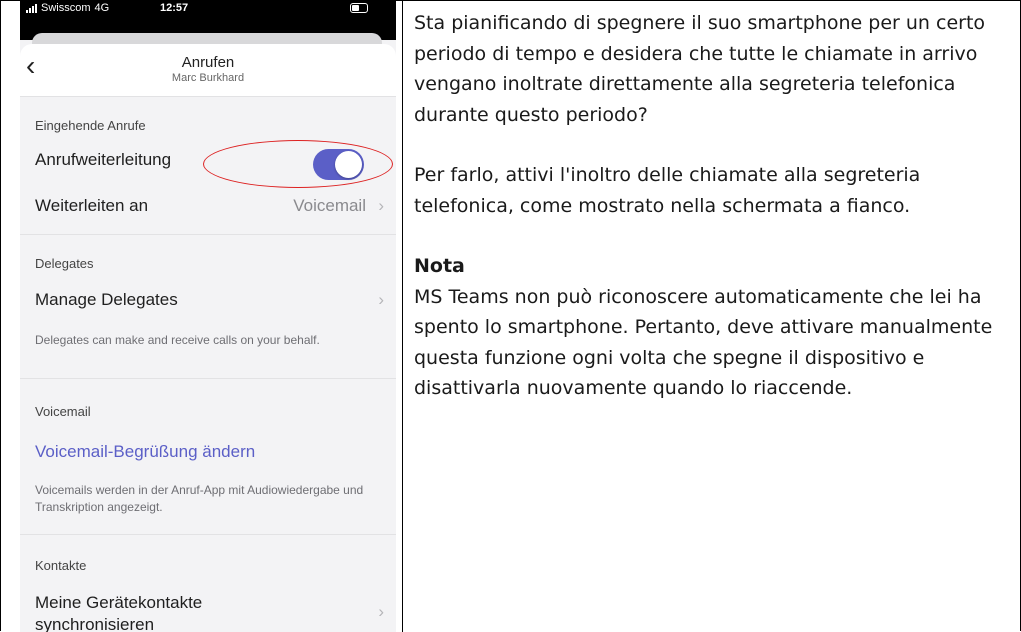 The image size is (1021, 632). I want to click on sync-contacts-label: Meine Gerätekontakte synchronisieren, so click(118, 612).